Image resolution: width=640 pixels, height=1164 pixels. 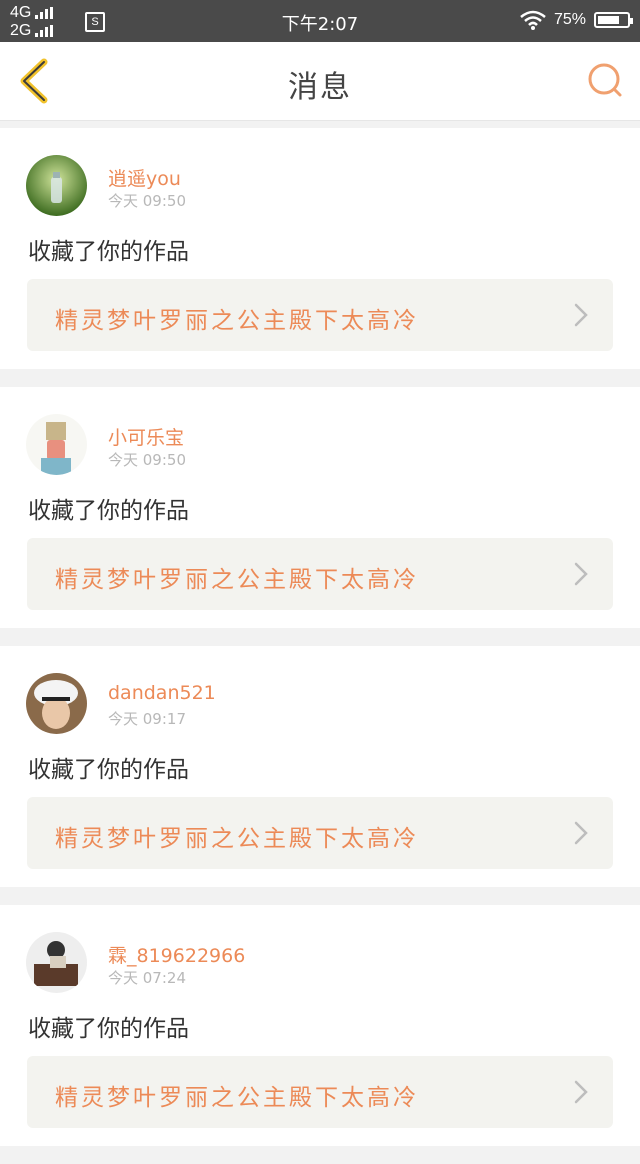 I want to click on wifi-icon, so click(x=533, y=20).